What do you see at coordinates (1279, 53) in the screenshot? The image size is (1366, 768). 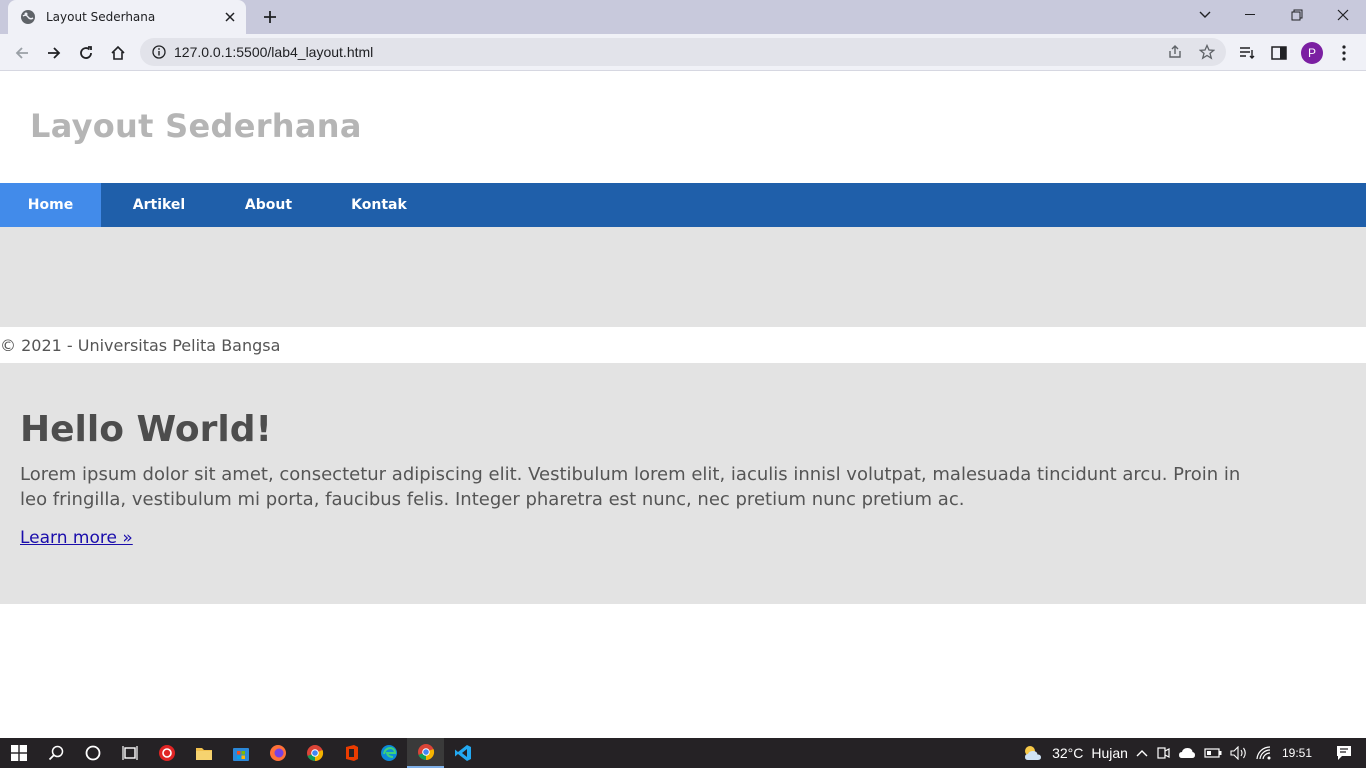 I see `side-panel-icon` at bounding box center [1279, 53].